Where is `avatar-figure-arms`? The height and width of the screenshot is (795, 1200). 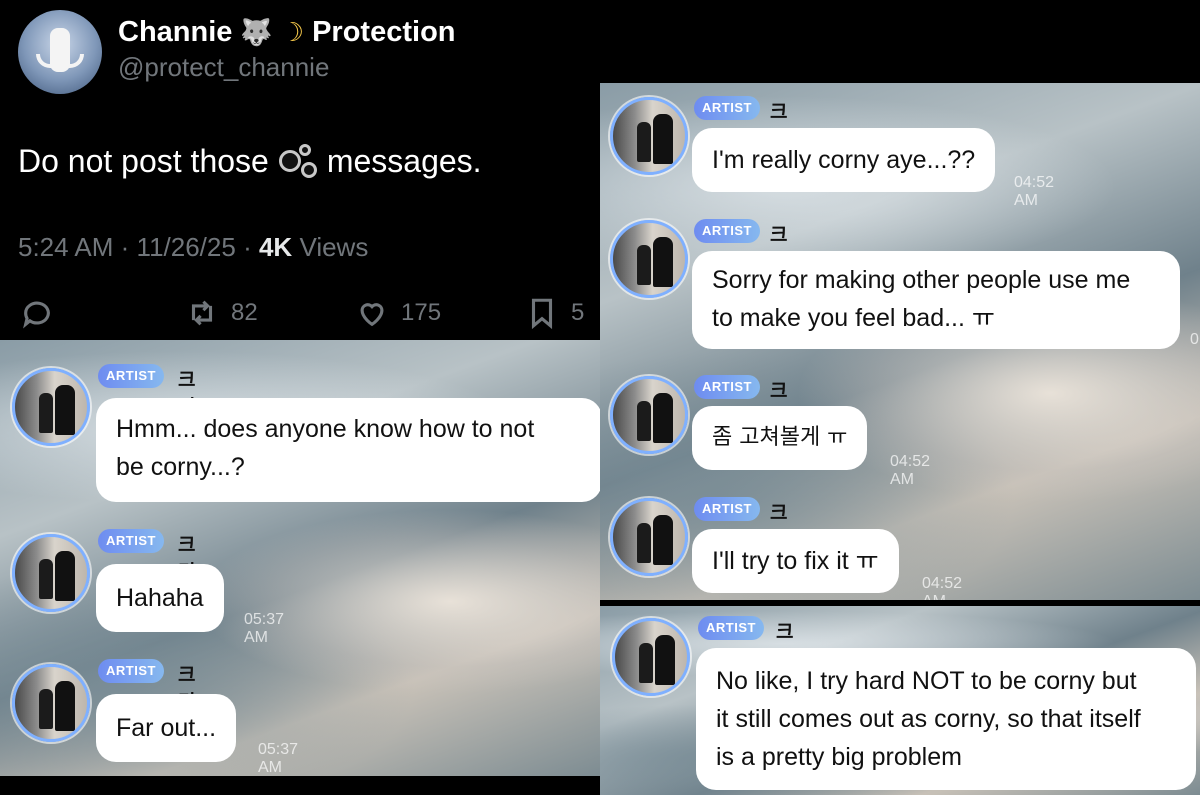
avatar-figure-arms is located at coordinates (60, 61).